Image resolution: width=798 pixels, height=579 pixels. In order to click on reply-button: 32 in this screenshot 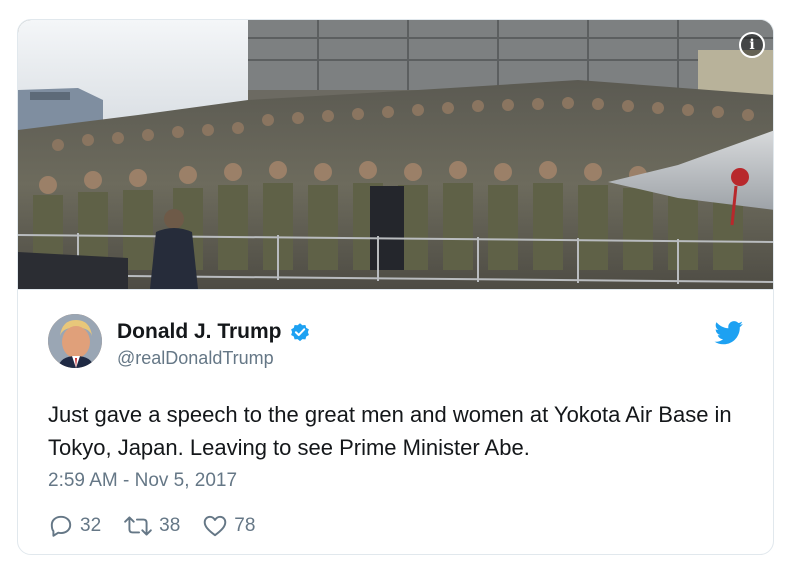, I will do `click(74, 526)`.